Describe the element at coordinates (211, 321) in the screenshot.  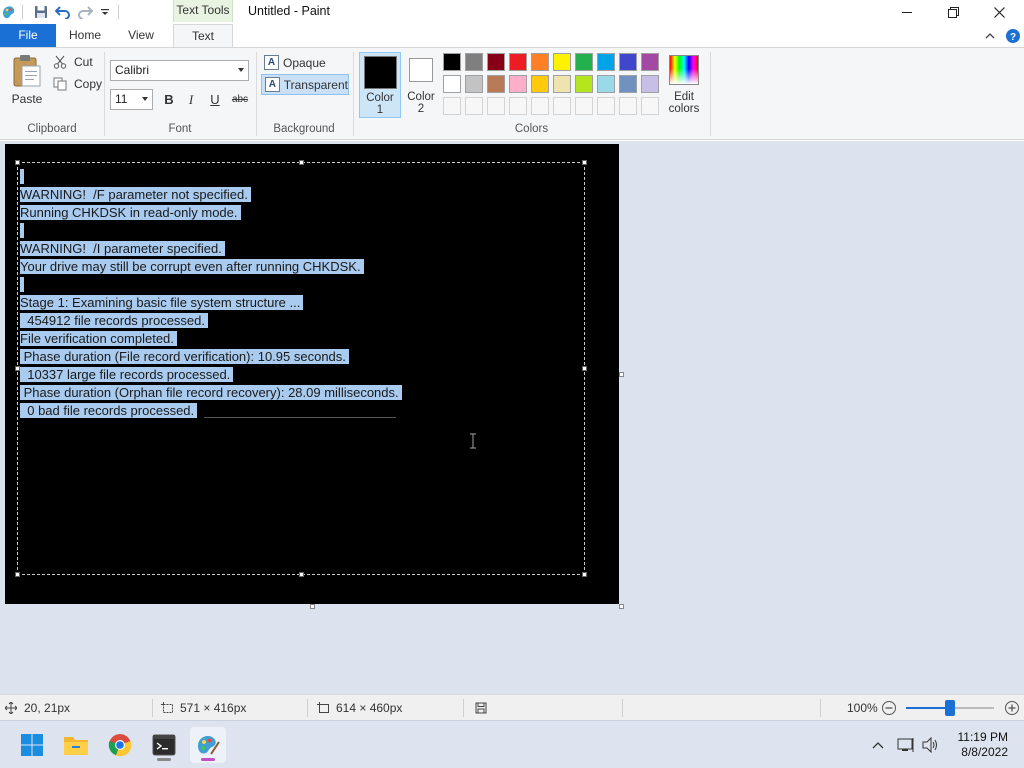
I see `text-line: 454912 file records processed.` at that location.